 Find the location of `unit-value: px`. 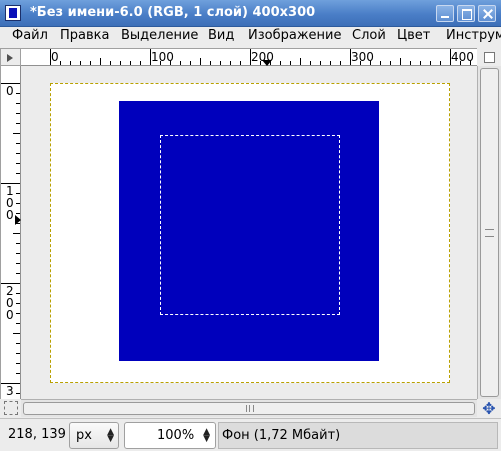

unit-value: px is located at coordinates (84, 435).